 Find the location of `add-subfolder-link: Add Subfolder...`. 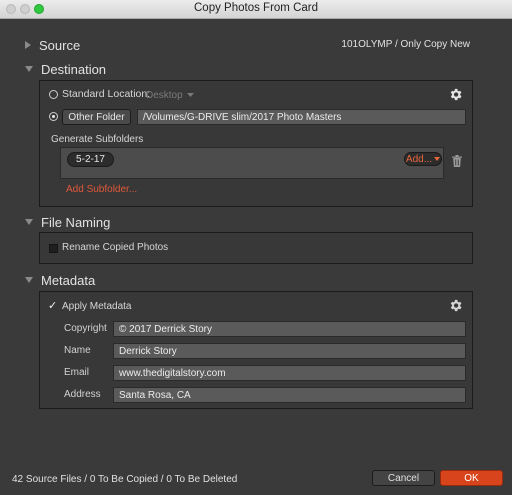

add-subfolder-link: Add Subfolder... is located at coordinates (101, 189).